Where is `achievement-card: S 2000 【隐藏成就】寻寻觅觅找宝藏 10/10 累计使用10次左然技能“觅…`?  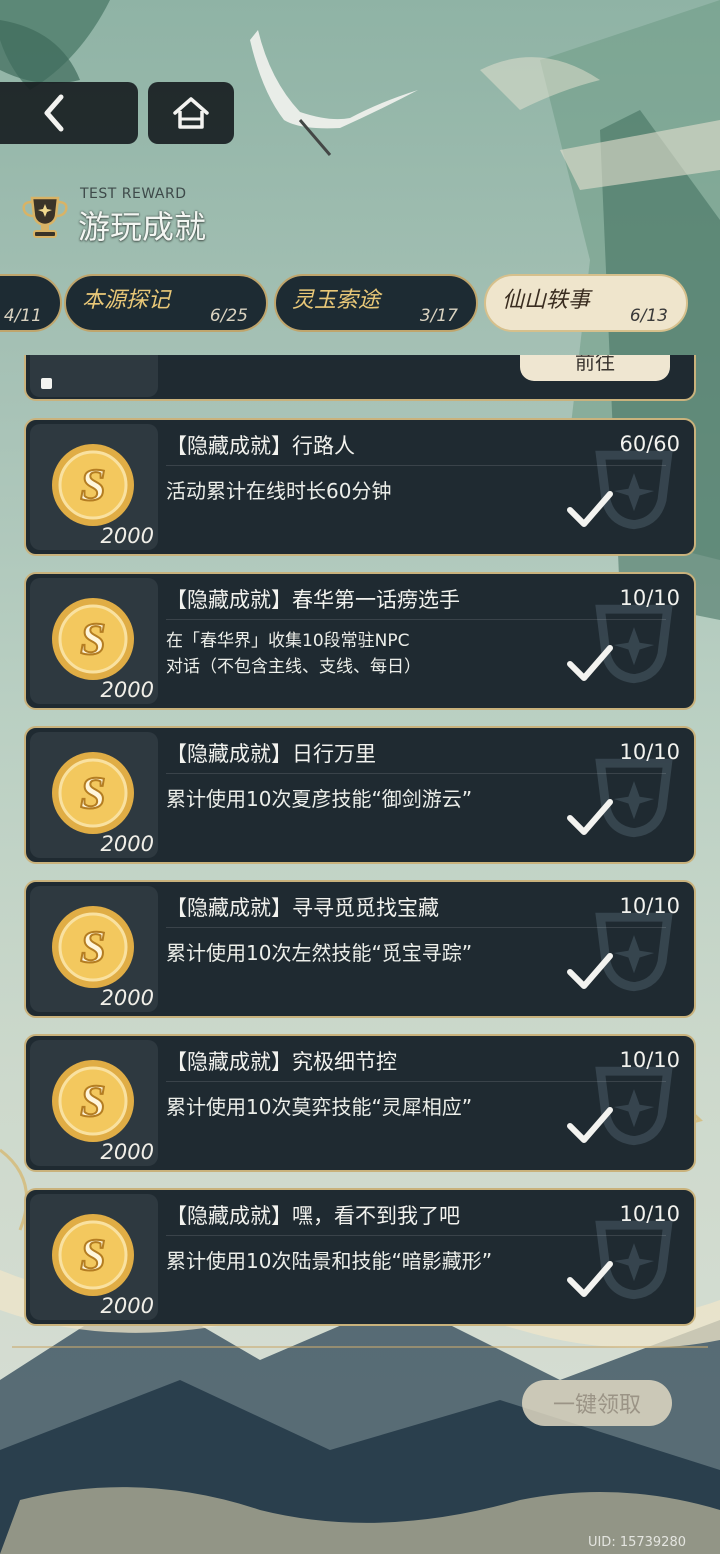
achievement-card: S 2000 【隐藏成就】寻寻觅觅找宝藏 10/10 累计使用10次左然技能“觅… is located at coordinates (360, 949).